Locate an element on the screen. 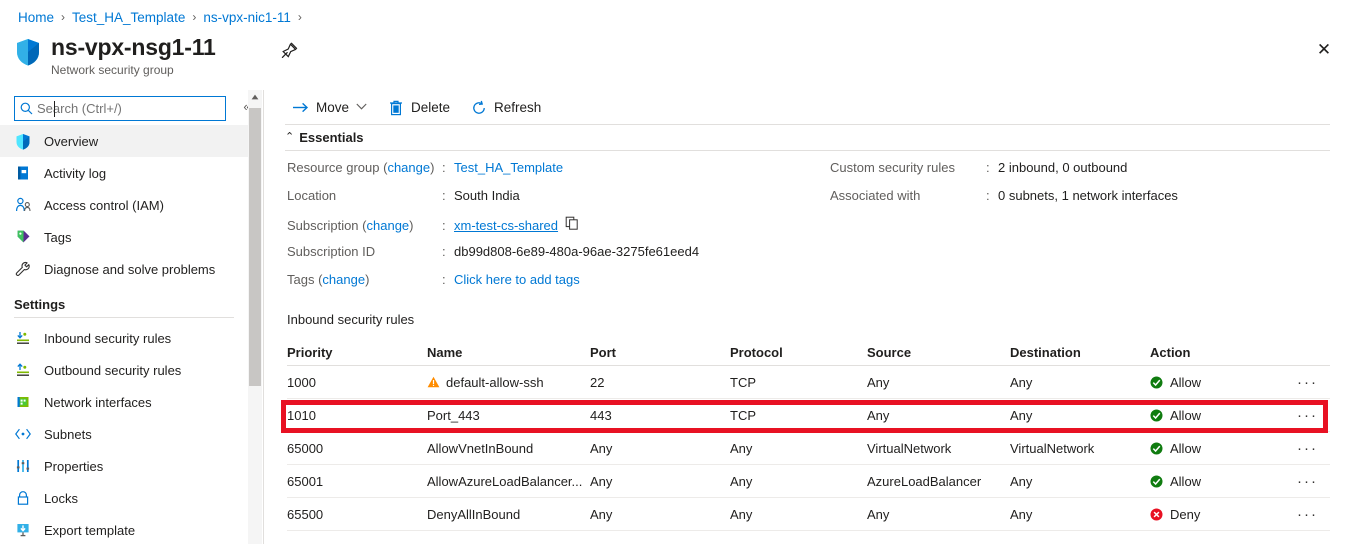 The image size is (1350, 546). sidebar-item-export-template: Export template is located at coordinates (124, 530).